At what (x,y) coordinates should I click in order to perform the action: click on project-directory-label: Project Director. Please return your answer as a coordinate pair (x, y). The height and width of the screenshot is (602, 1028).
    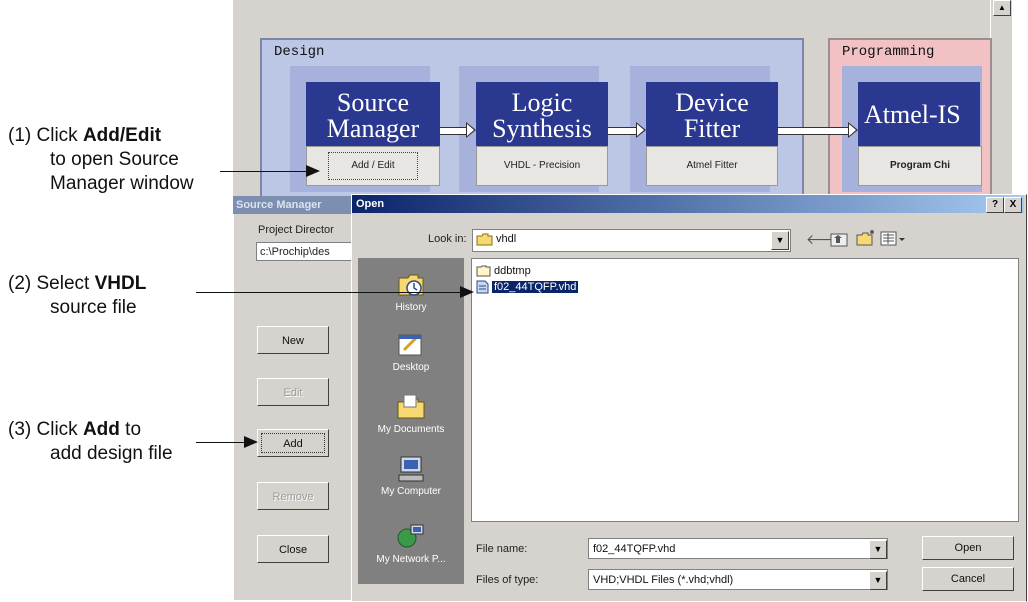
    Looking at the image, I should click on (296, 230).